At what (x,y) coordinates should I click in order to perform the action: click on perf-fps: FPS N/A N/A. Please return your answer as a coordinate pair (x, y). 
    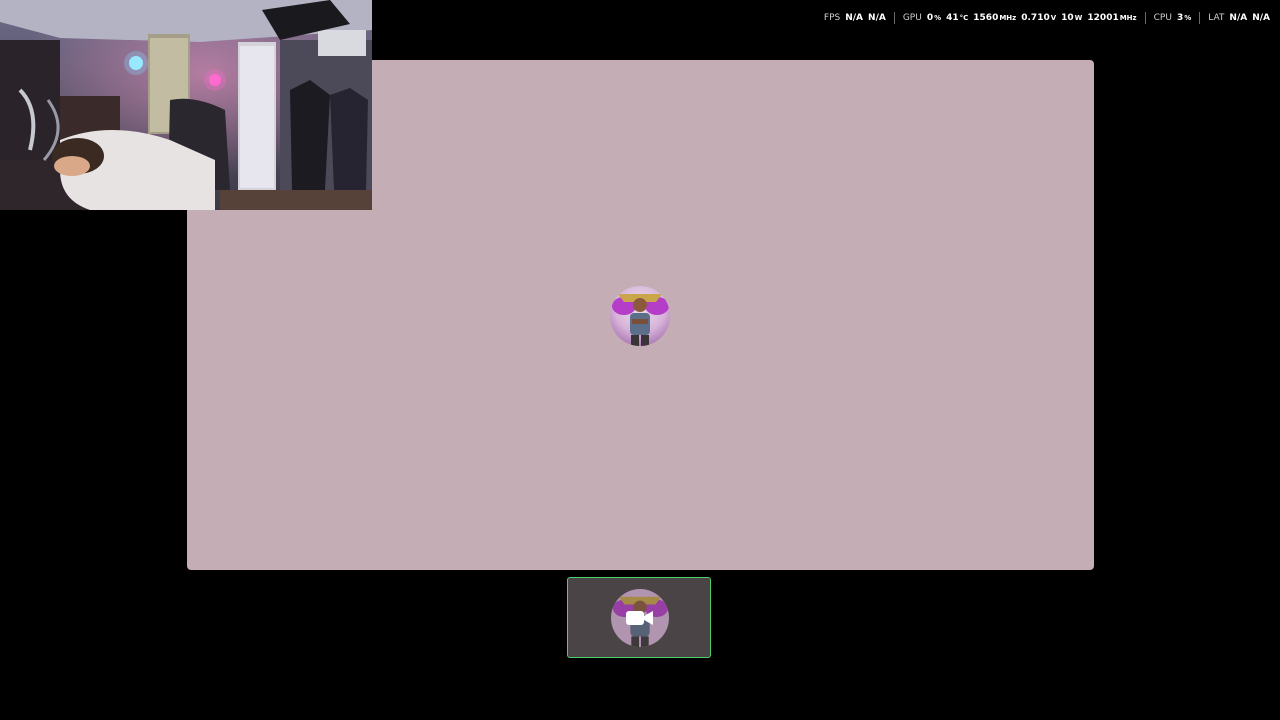
    Looking at the image, I should click on (855, 18).